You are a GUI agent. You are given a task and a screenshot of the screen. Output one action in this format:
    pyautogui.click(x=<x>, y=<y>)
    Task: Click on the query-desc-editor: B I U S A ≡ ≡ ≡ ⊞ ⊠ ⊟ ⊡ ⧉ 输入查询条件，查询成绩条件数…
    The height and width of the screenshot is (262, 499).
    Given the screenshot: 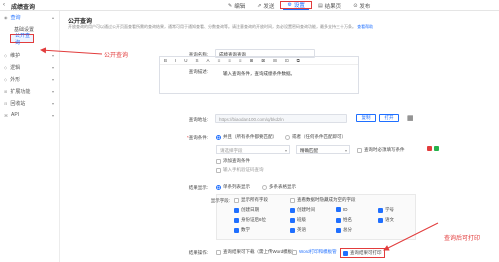 What is the action you would take?
    pyautogui.click(x=259, y=75)
    